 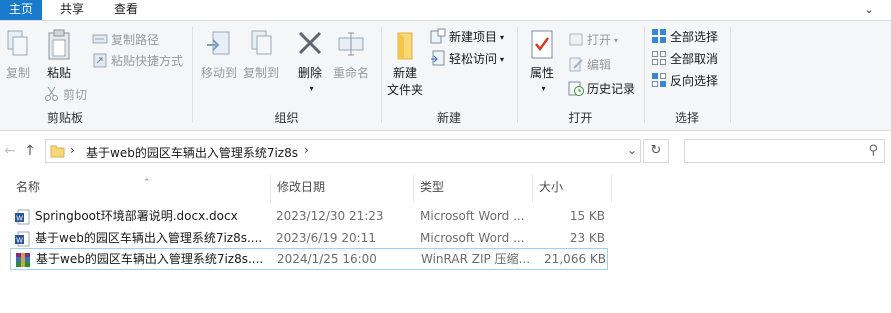 What do you see at coordinates (64, 118) in the screenshot?
I see `clipboard-group-title: 剪贴板` at bounding box center [64, 118].